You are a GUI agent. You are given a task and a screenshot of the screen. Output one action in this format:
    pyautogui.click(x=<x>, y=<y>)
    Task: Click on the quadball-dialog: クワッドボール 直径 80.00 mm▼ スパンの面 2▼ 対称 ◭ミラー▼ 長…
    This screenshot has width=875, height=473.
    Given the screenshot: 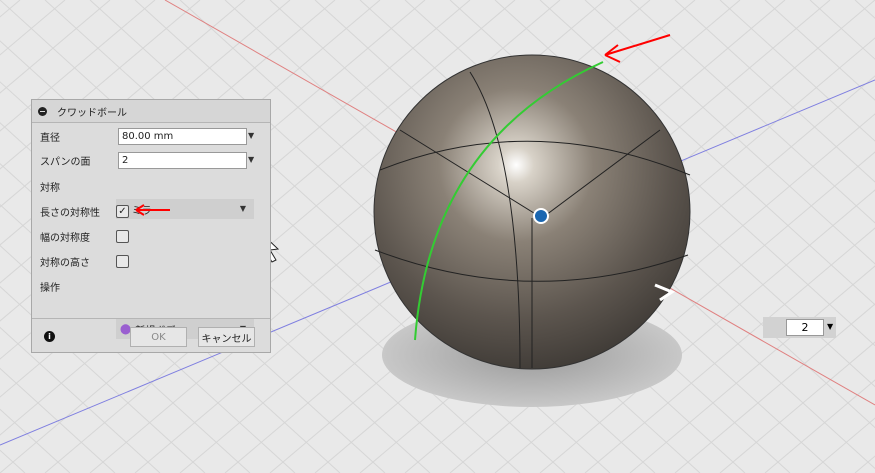 What is the action you would take?
    pyautogui.click(x=151, y=226)
    